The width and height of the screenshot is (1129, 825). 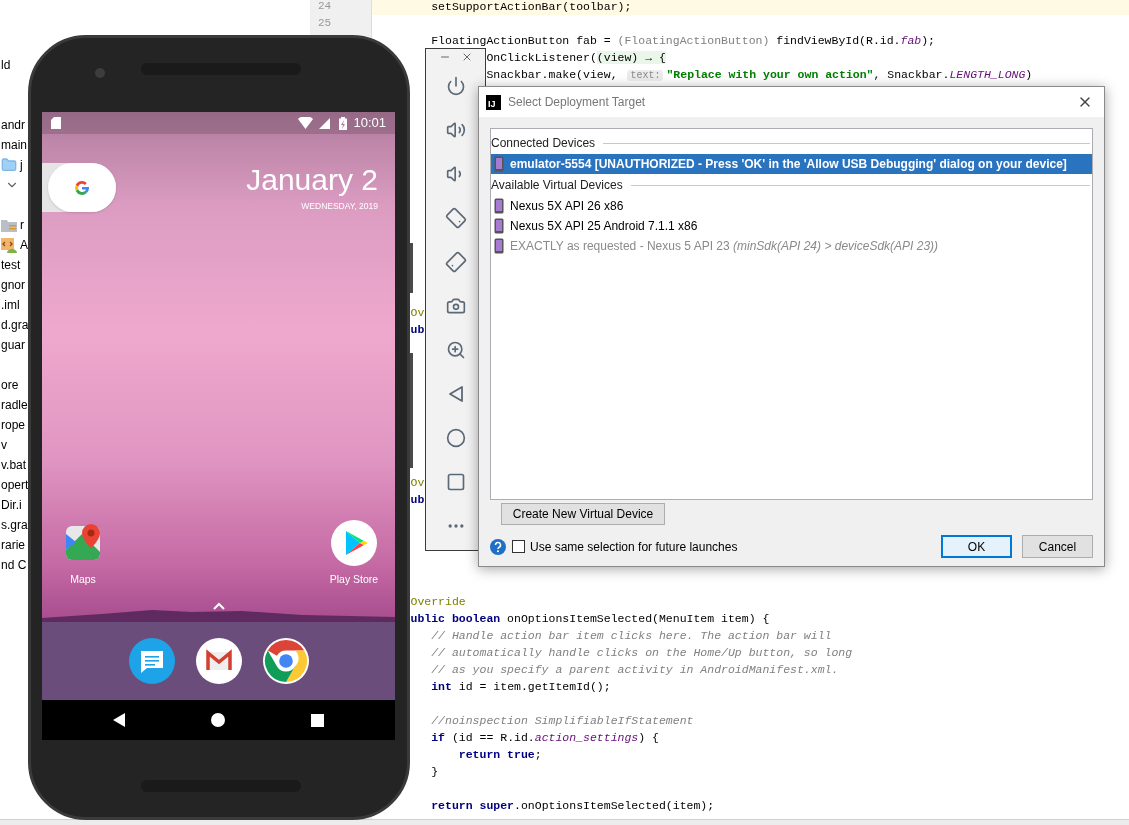 I want to click on checkbox, so click(x=518, y=546).